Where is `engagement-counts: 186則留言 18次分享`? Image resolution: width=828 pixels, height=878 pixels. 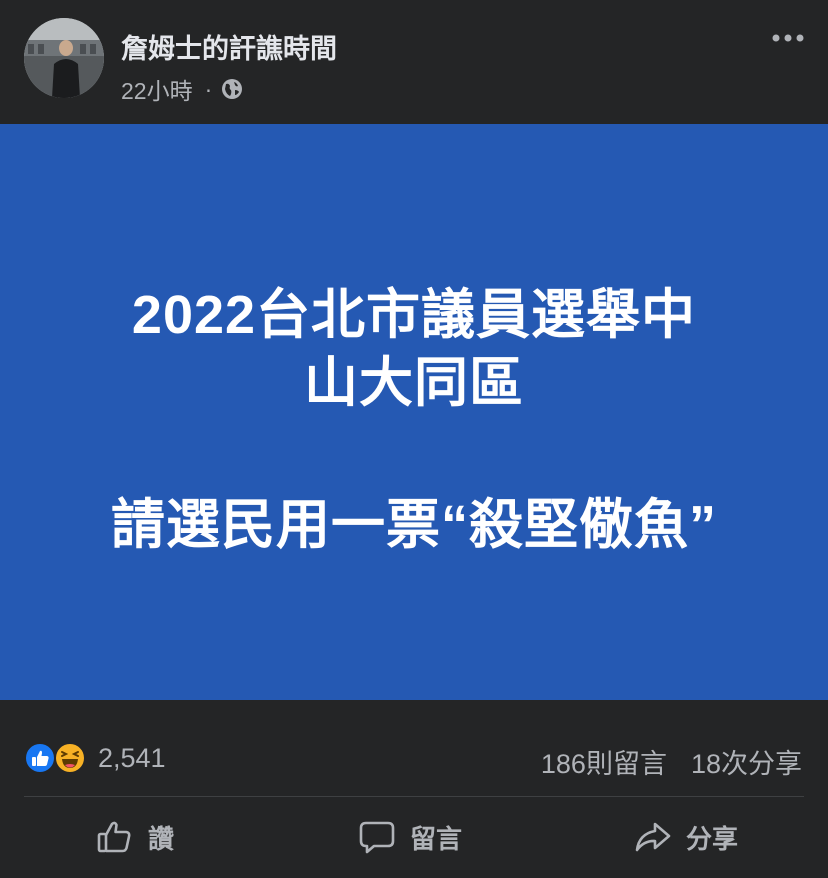
engagement-counts: 186則留言 18次分享 is located at coordinates (671, 761).